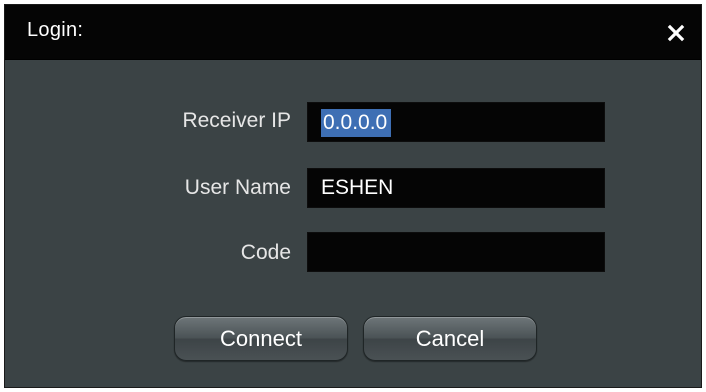 This screenshot has height=392, width=706. I want to click on dialog-title: Login:, so click(55, 30).